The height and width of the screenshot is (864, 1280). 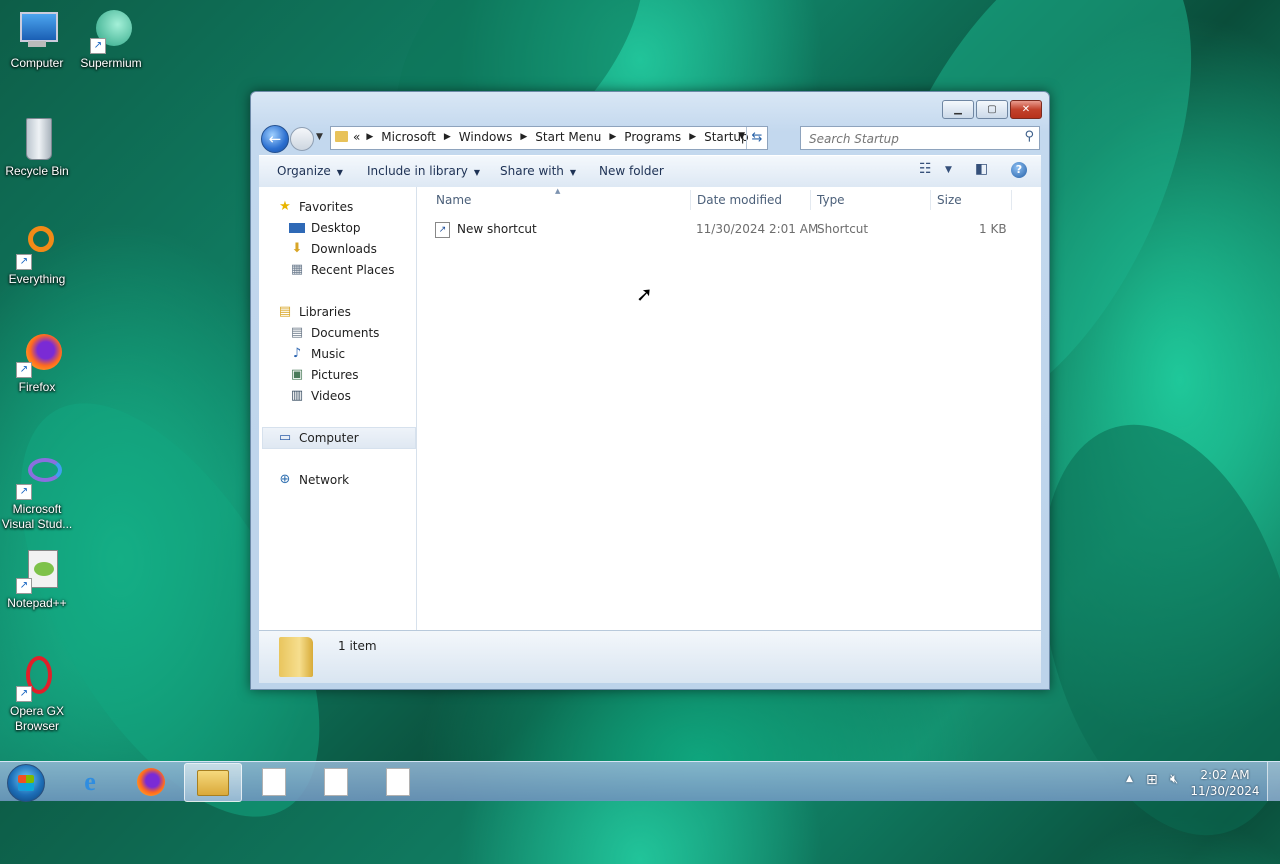 What do you see at coordinates (302, 139) in the screenshot?
I see `forward-button` at bounding box center [302, 139].